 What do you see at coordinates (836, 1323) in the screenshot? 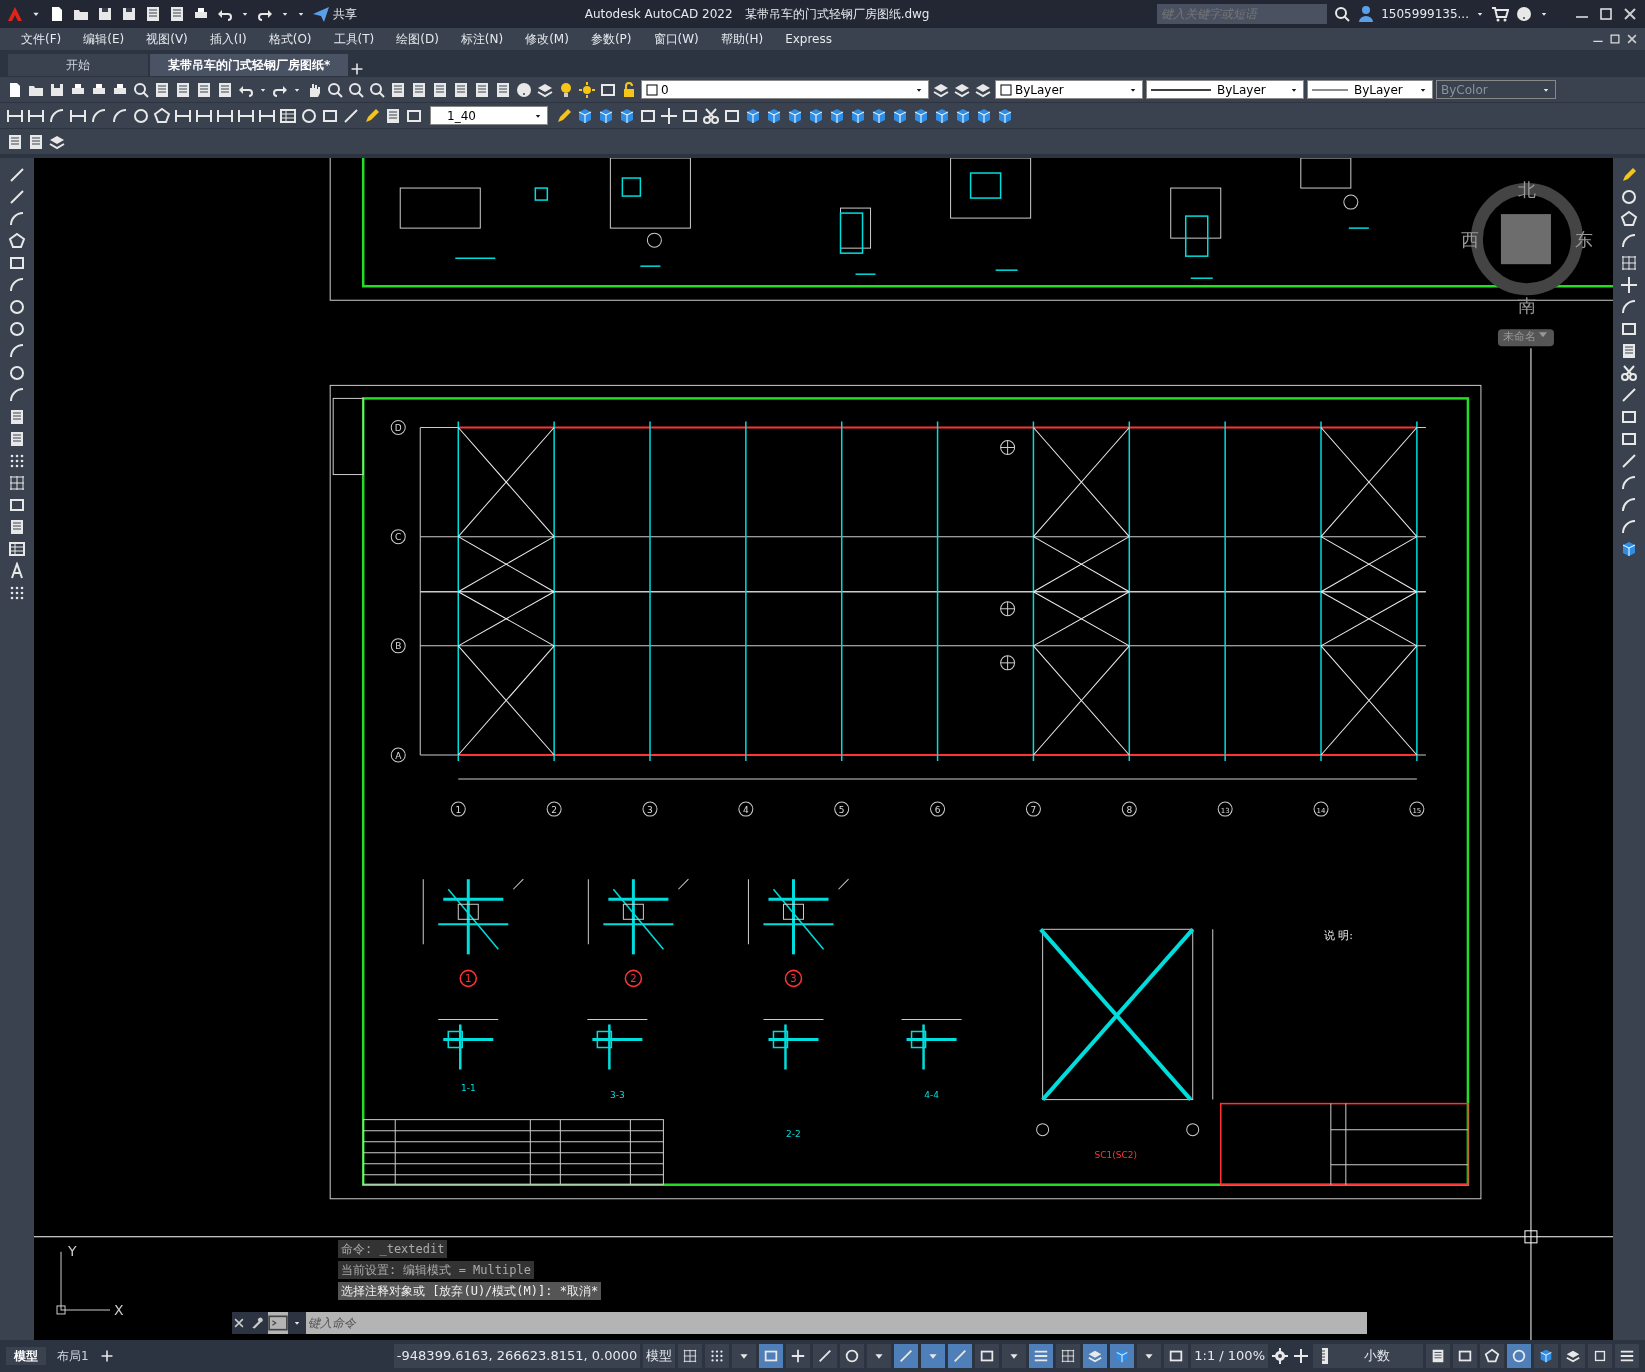
I see `command-input: 键入命令` at bounding box center [836, 1323].